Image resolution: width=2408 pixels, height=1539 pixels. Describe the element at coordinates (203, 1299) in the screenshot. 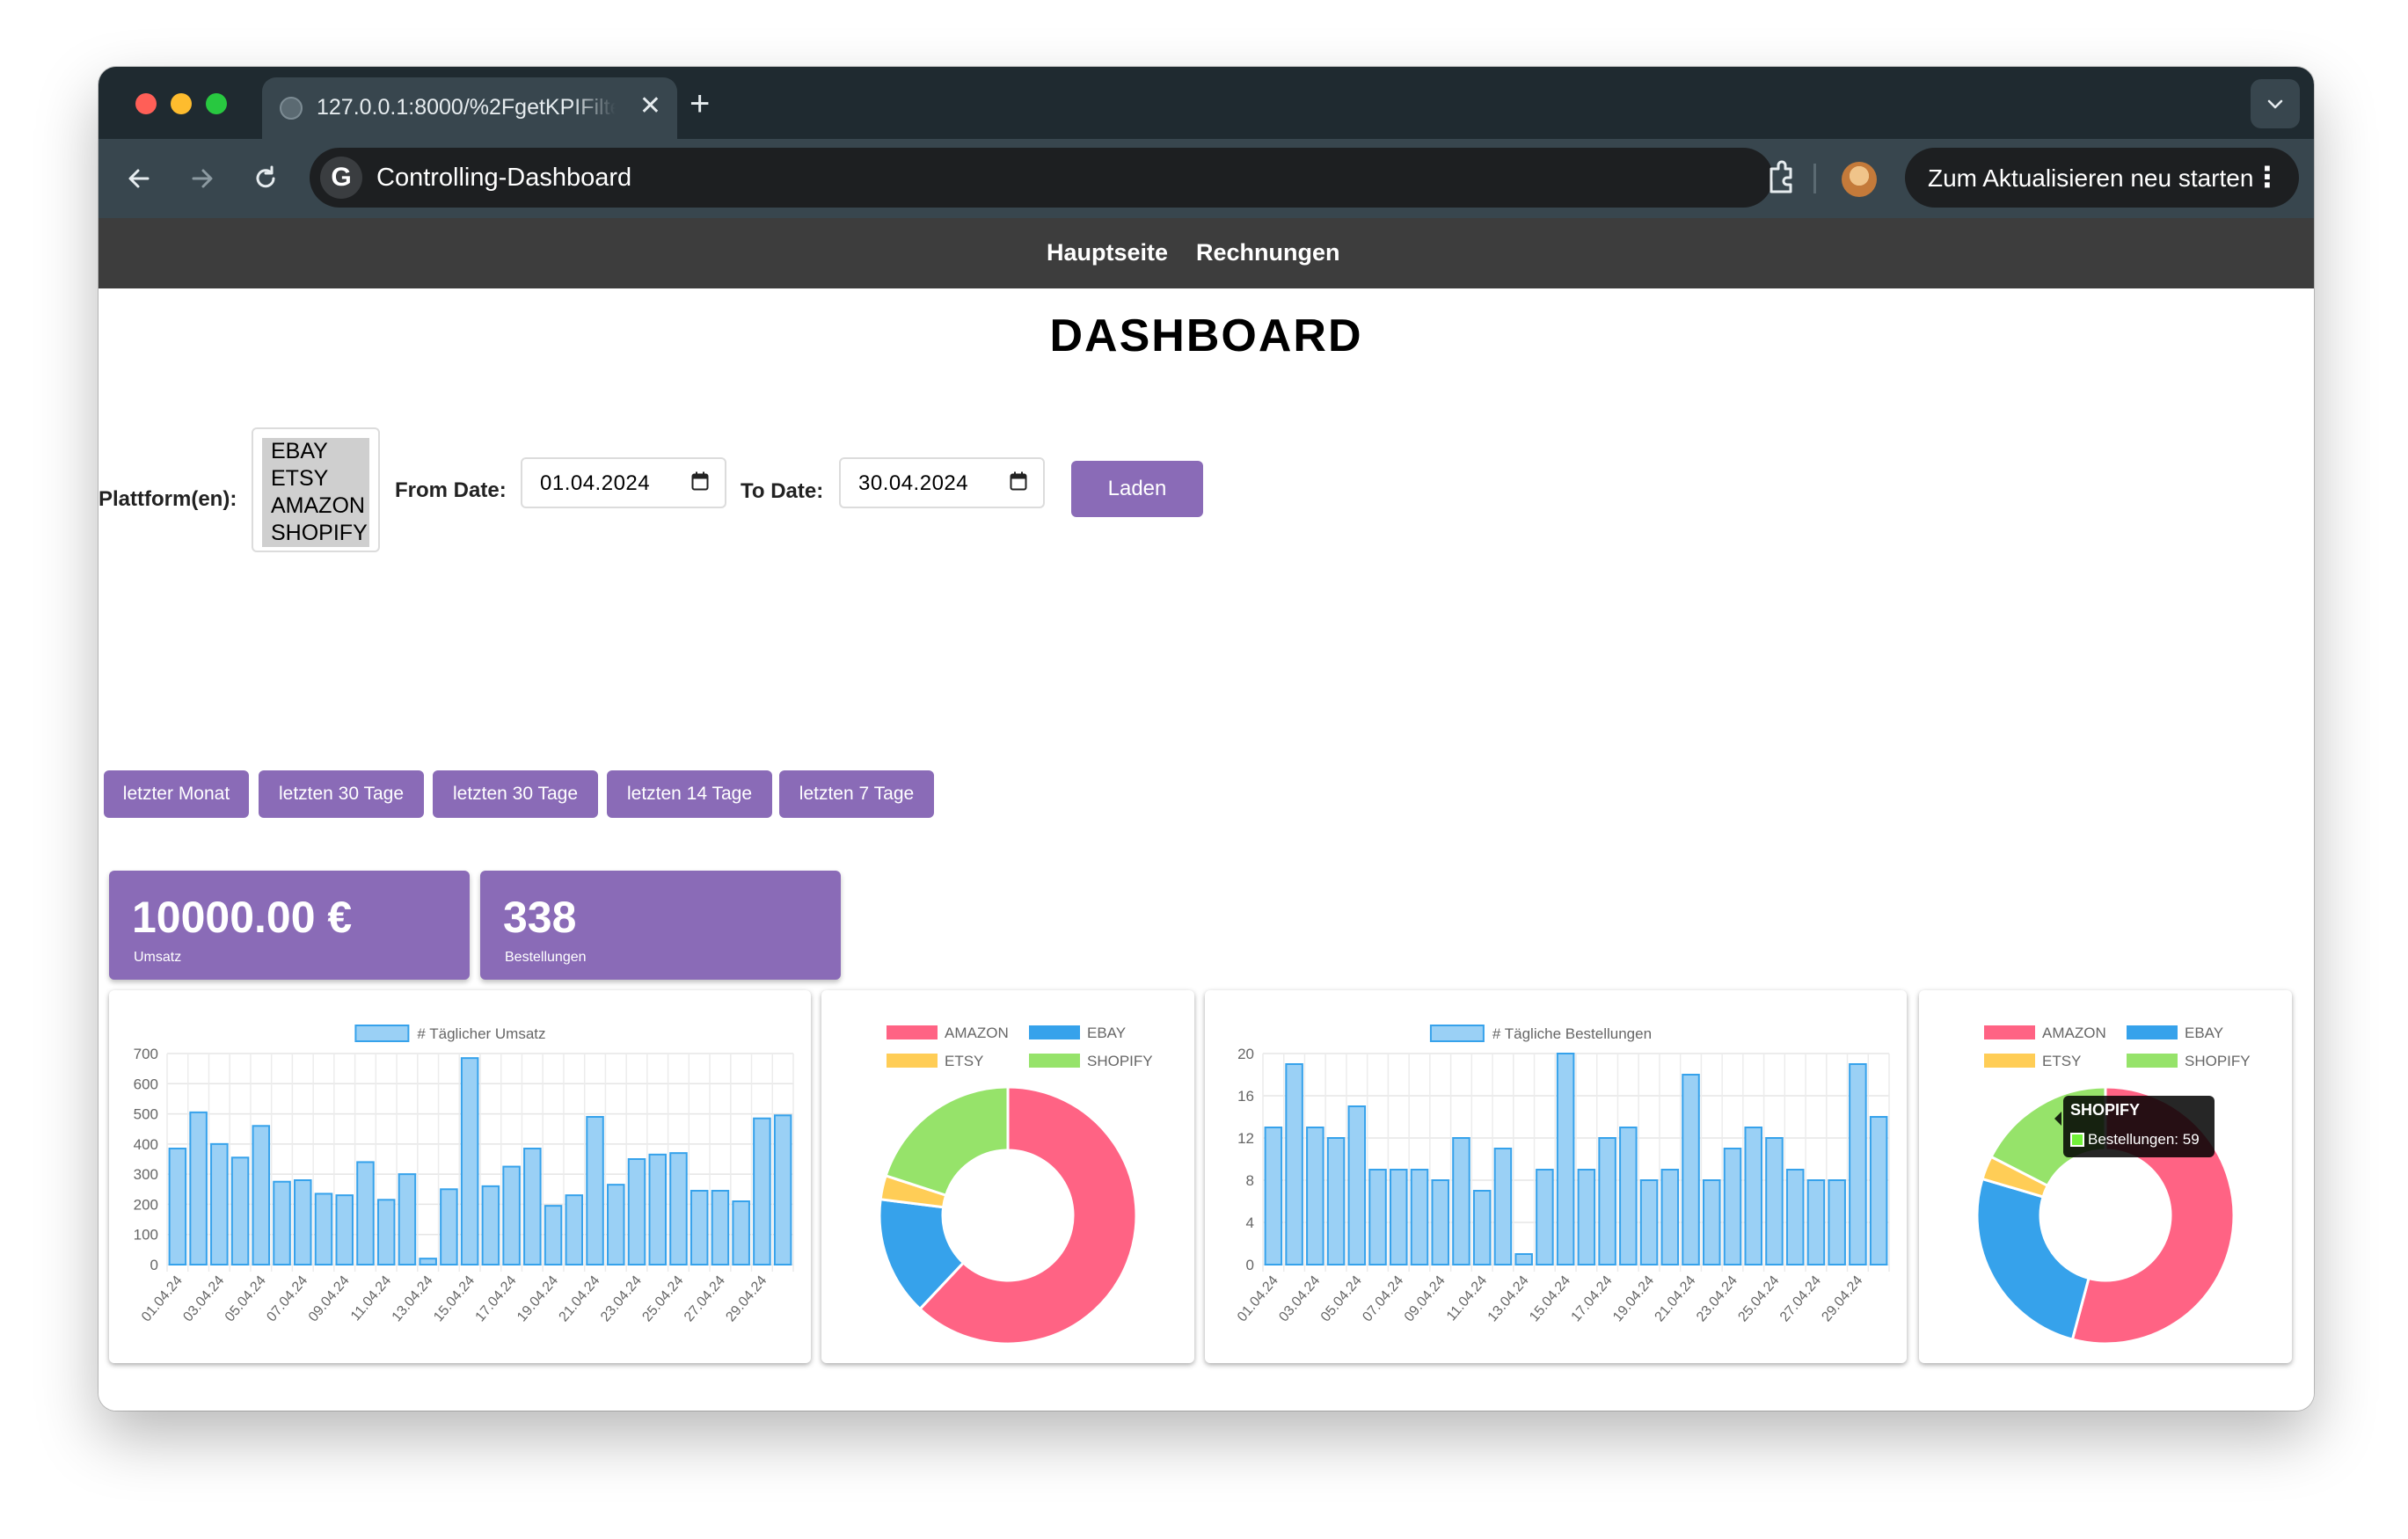

I see `x-tick-label: 03.04.24` at that location.